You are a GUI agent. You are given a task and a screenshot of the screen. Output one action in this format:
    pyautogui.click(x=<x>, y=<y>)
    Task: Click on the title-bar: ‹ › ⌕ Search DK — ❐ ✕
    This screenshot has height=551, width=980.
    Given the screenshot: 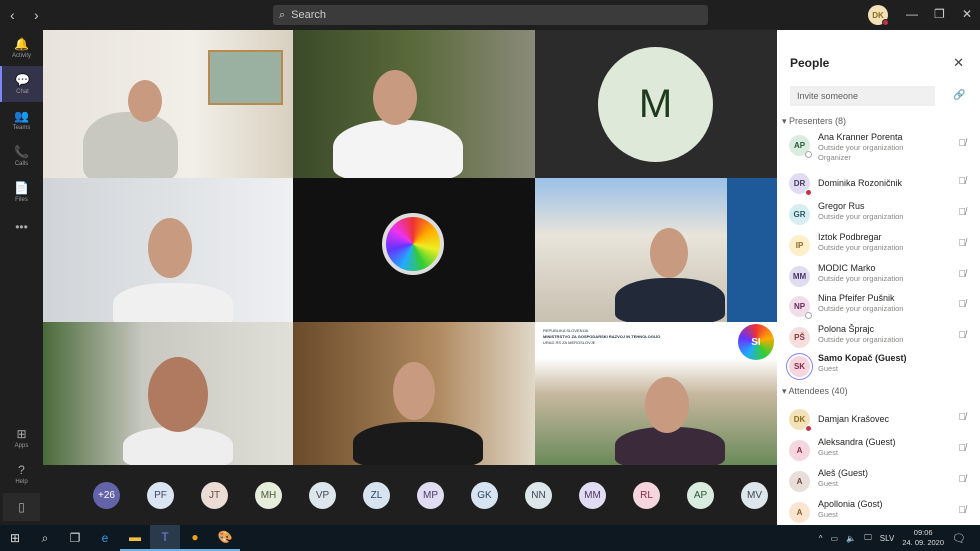 What is the action you would take?
    pyautogui.click(x=490, y=15)
    